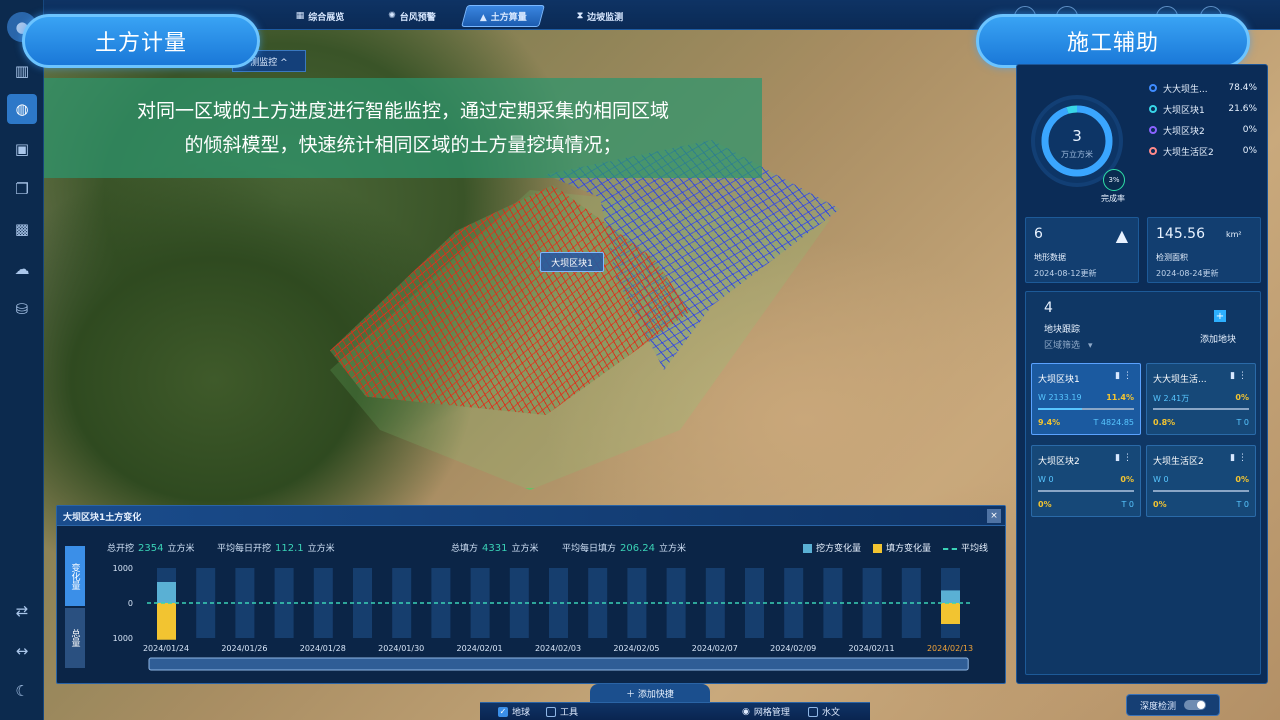 The width and height of the screenshot is (1280, 720). I want to click on depth-detection-toggle: 深度检测, so click(1173, 705).